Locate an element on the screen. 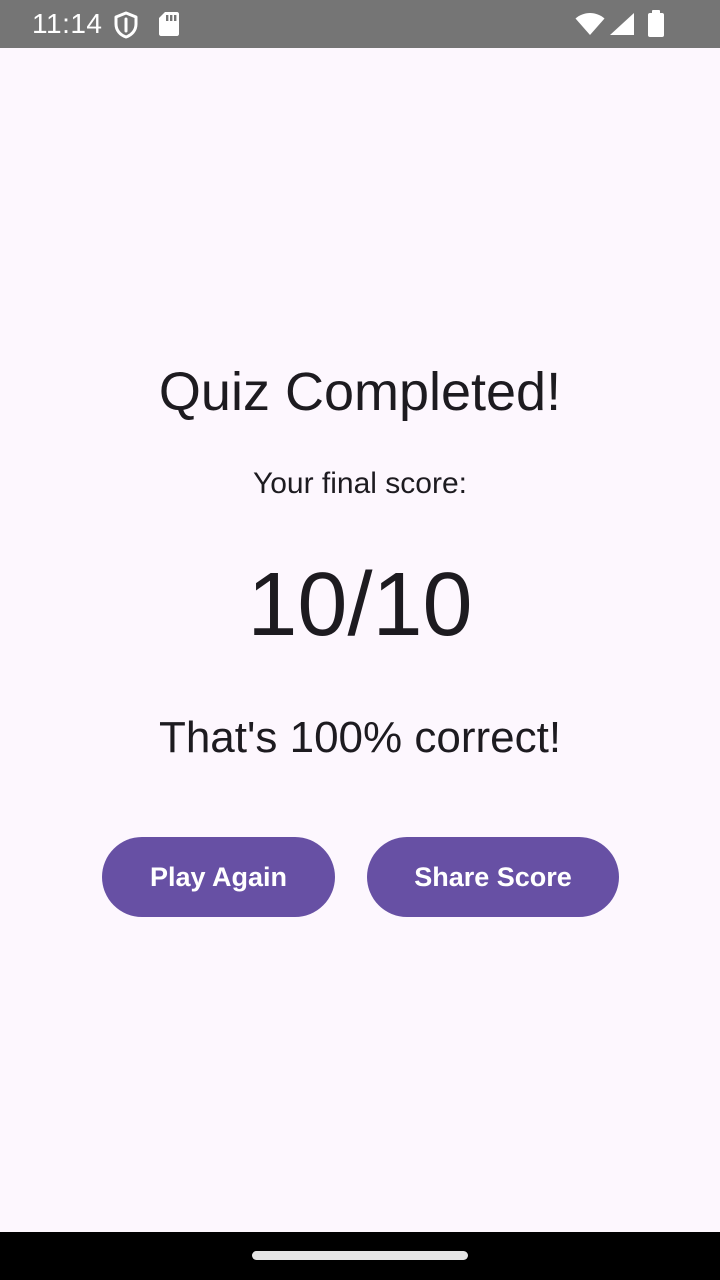 This screenshot has width=720, height=1280. status-time: 11:14 is located at coordinates (67, 23).